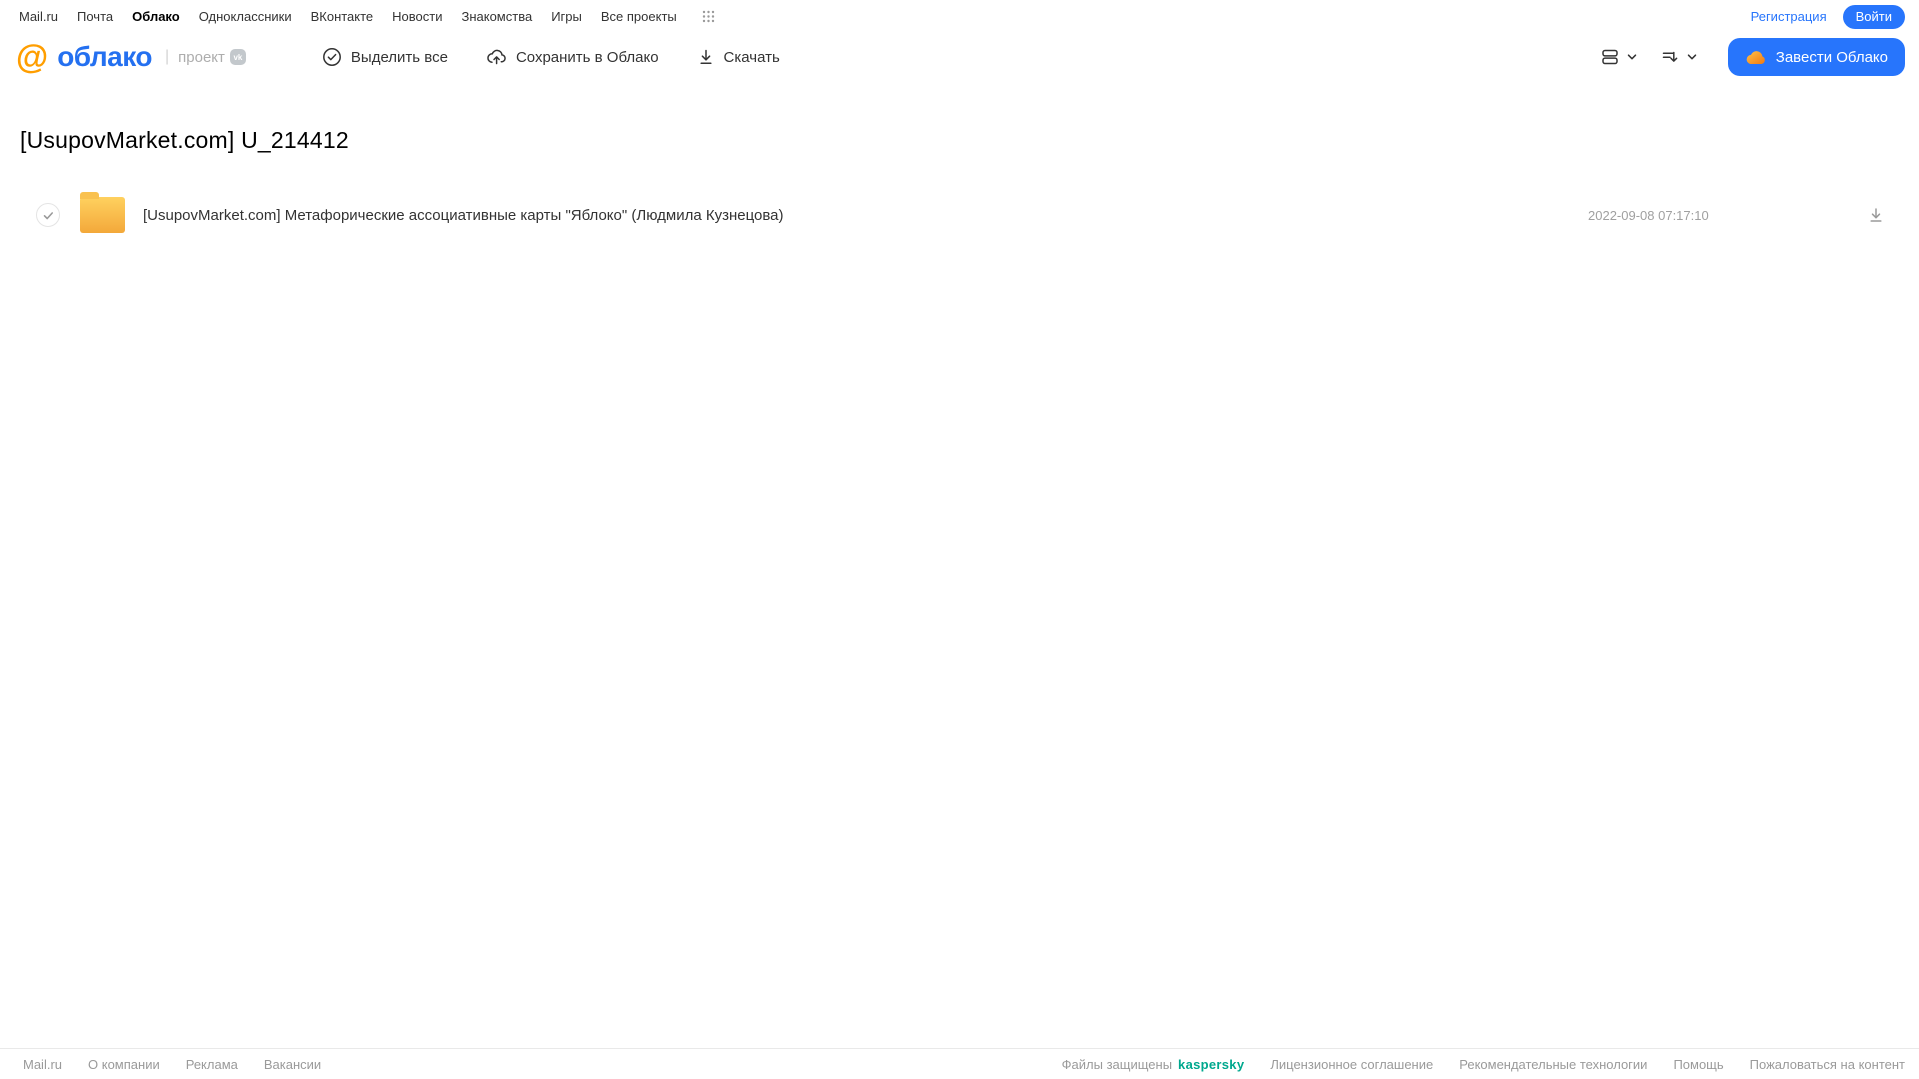  What do you see at coordinates (1670, 57) in the screenshot?
I see `sort-icon` at bounding box center [1670, 57].